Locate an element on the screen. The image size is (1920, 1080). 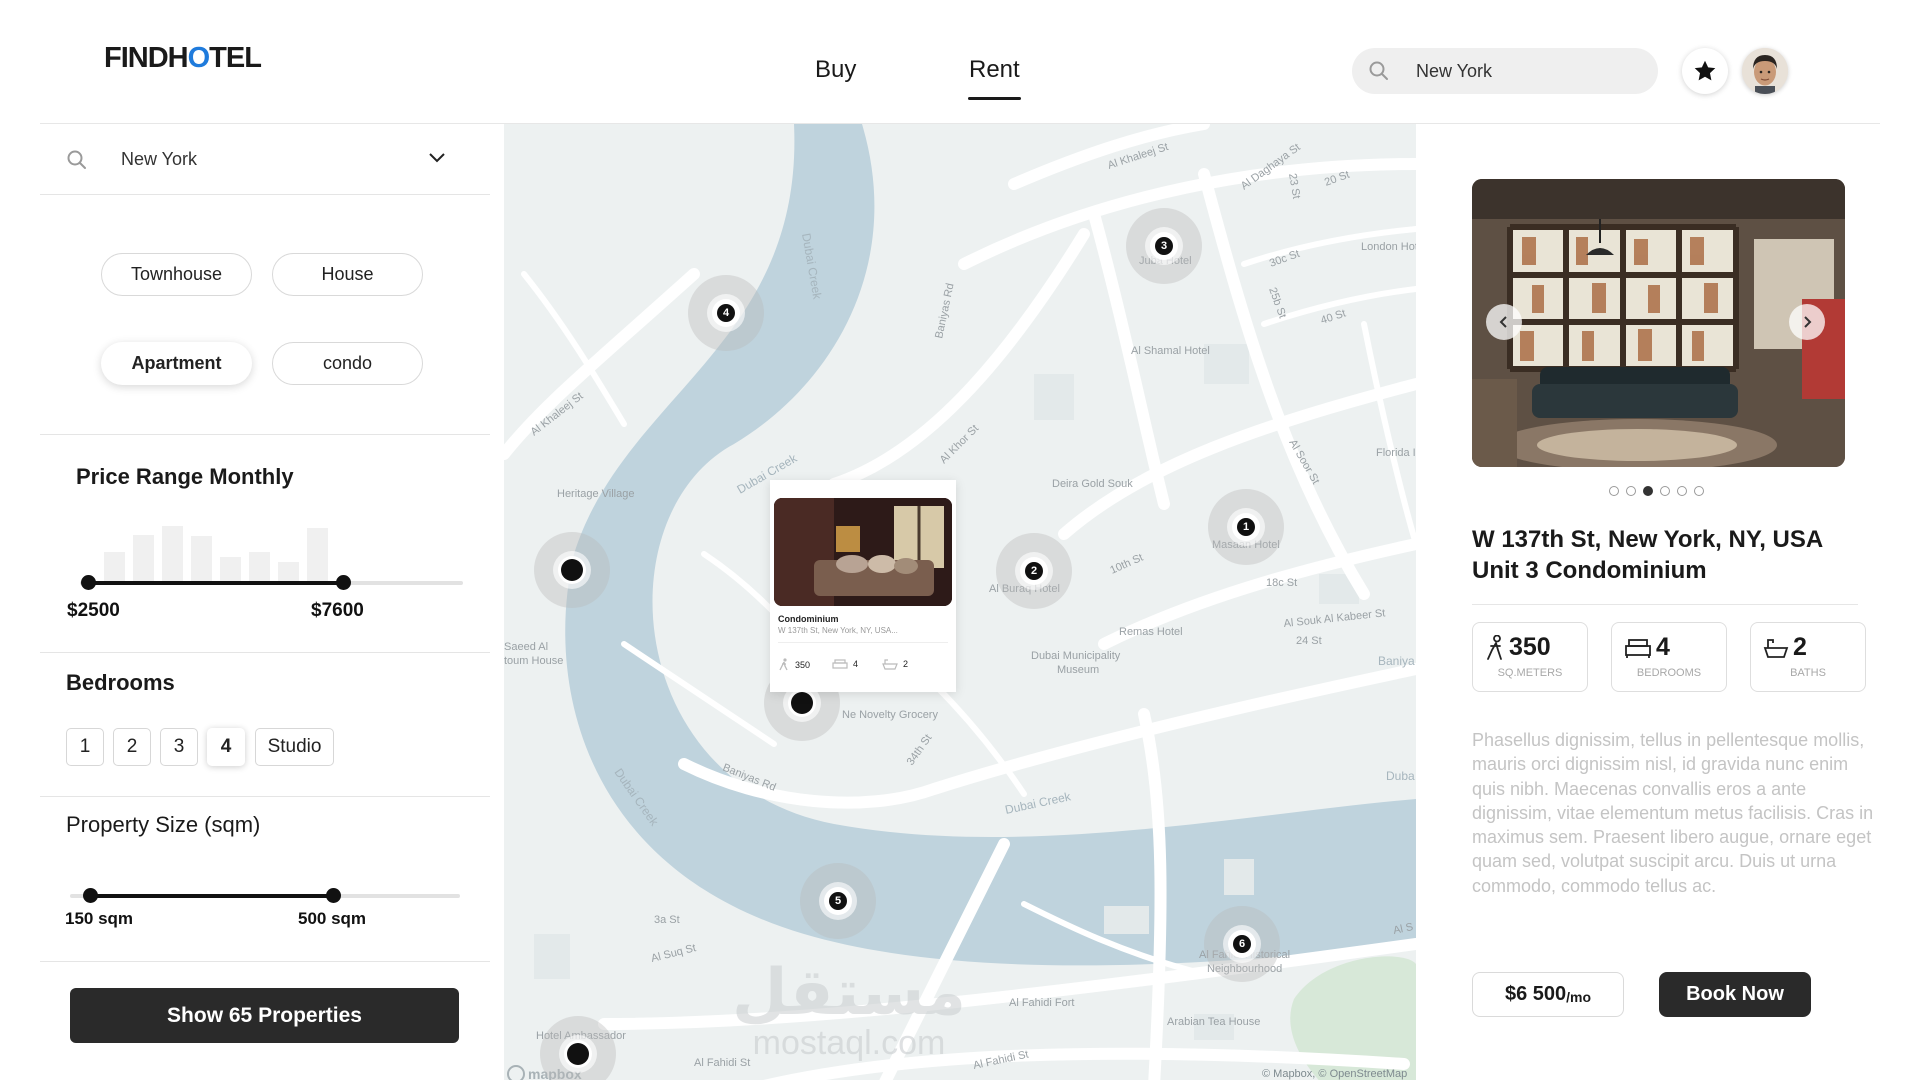
cluster-count: 4 is located at coordinates (726, 313).